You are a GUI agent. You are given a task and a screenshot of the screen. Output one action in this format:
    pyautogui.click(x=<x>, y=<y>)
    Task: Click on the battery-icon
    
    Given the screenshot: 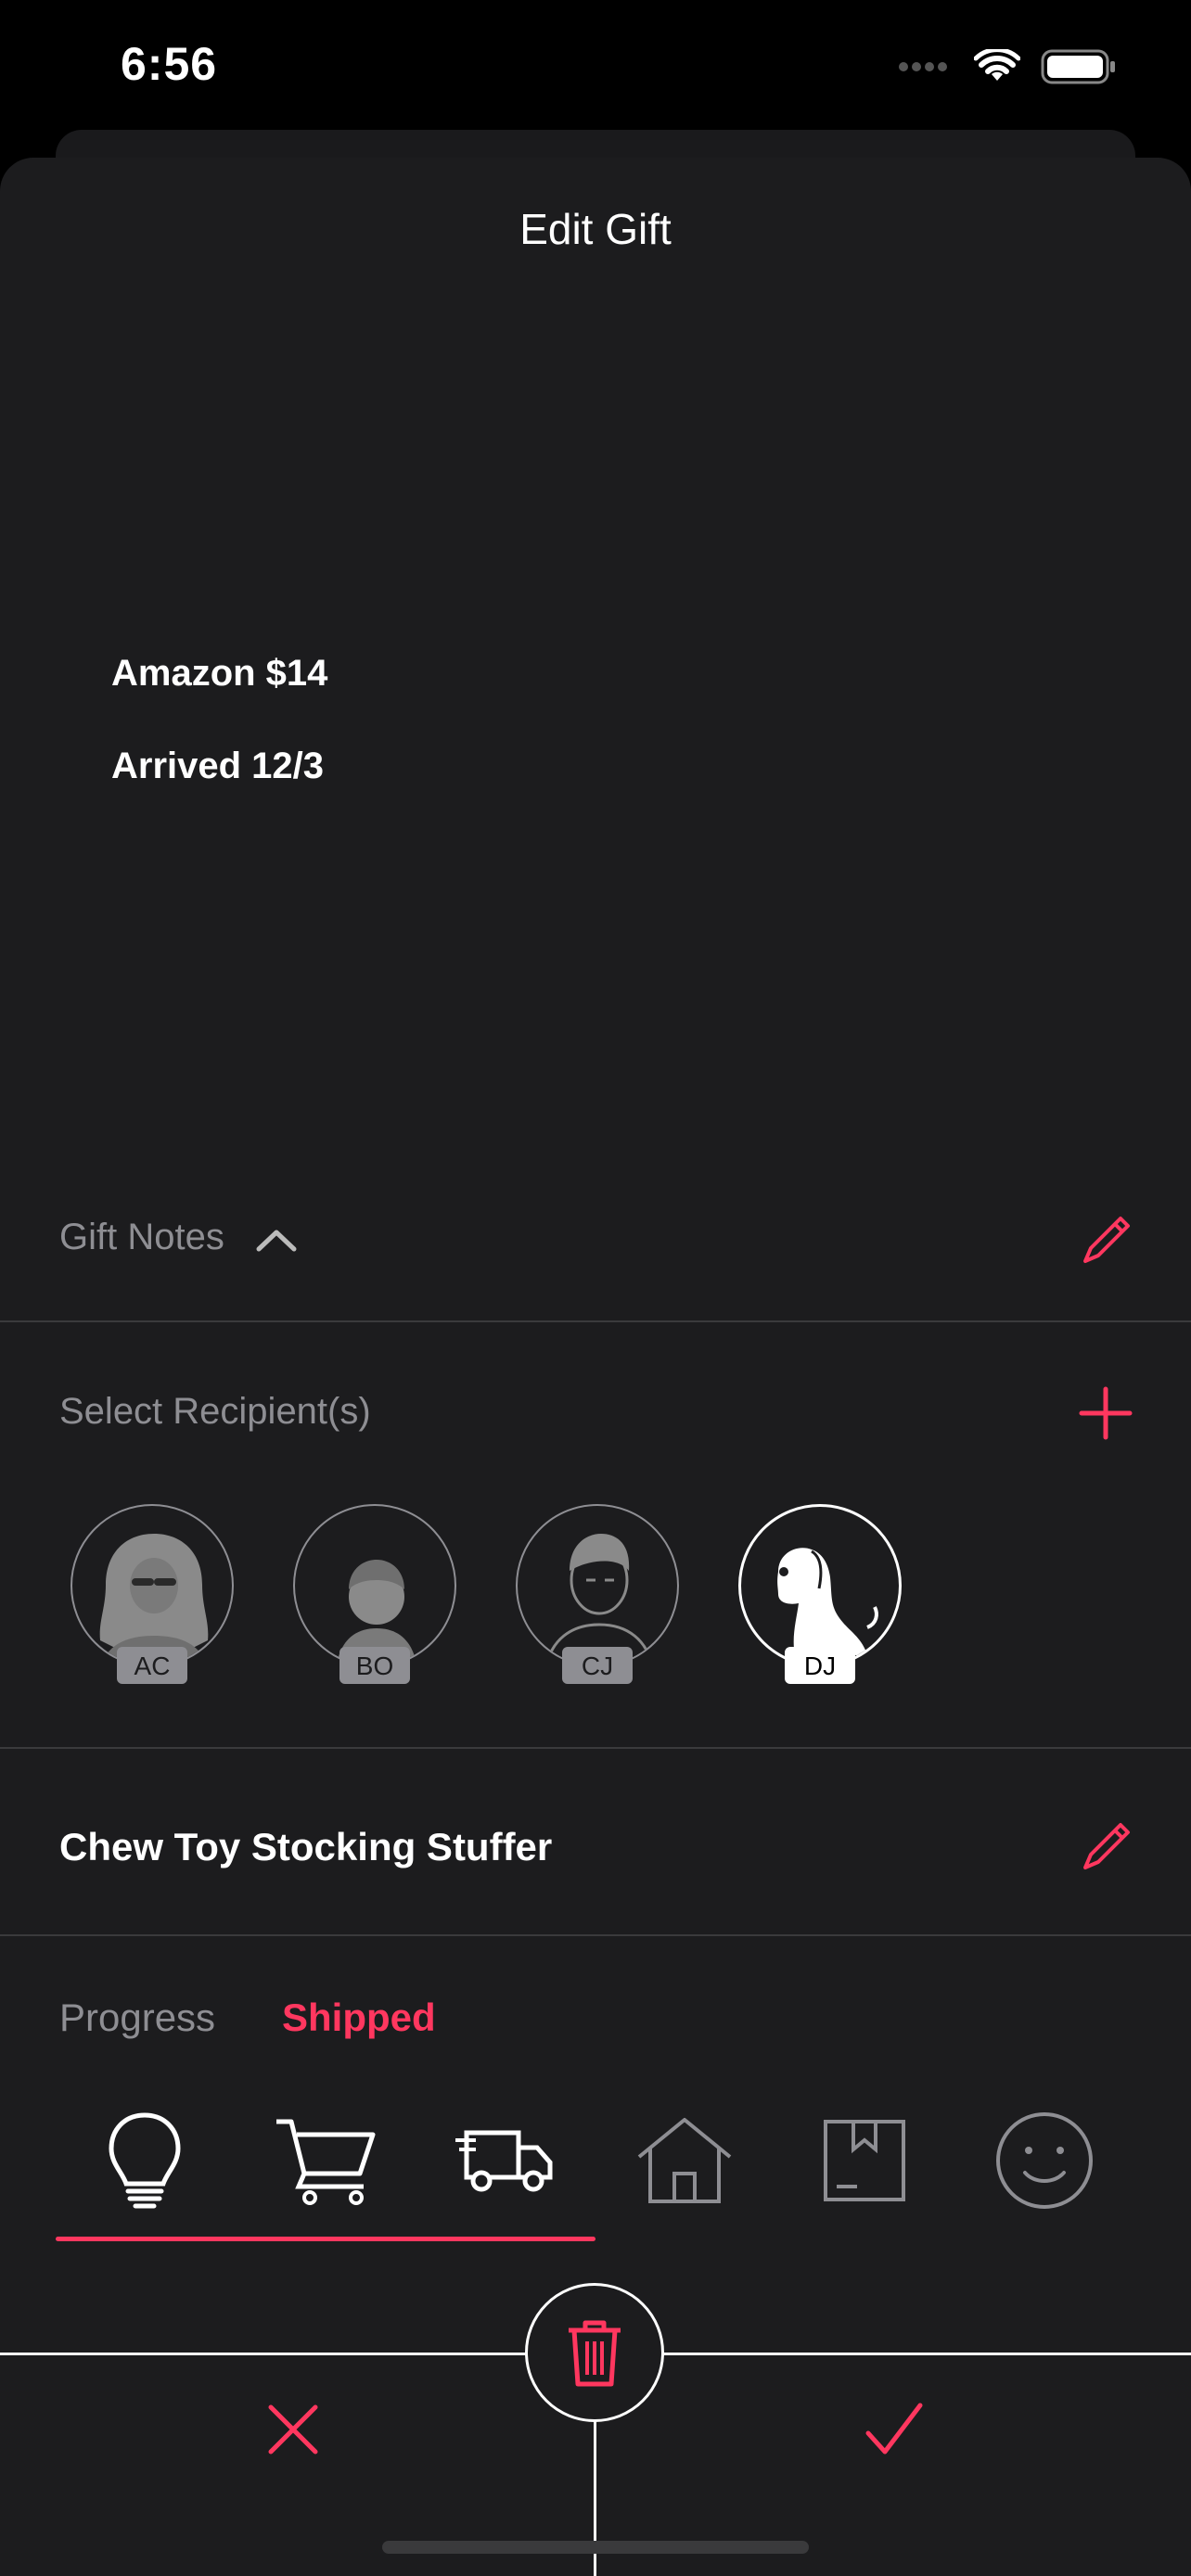 What is the action you would take?
    pyautogui.click(x=1078, y=66)
    